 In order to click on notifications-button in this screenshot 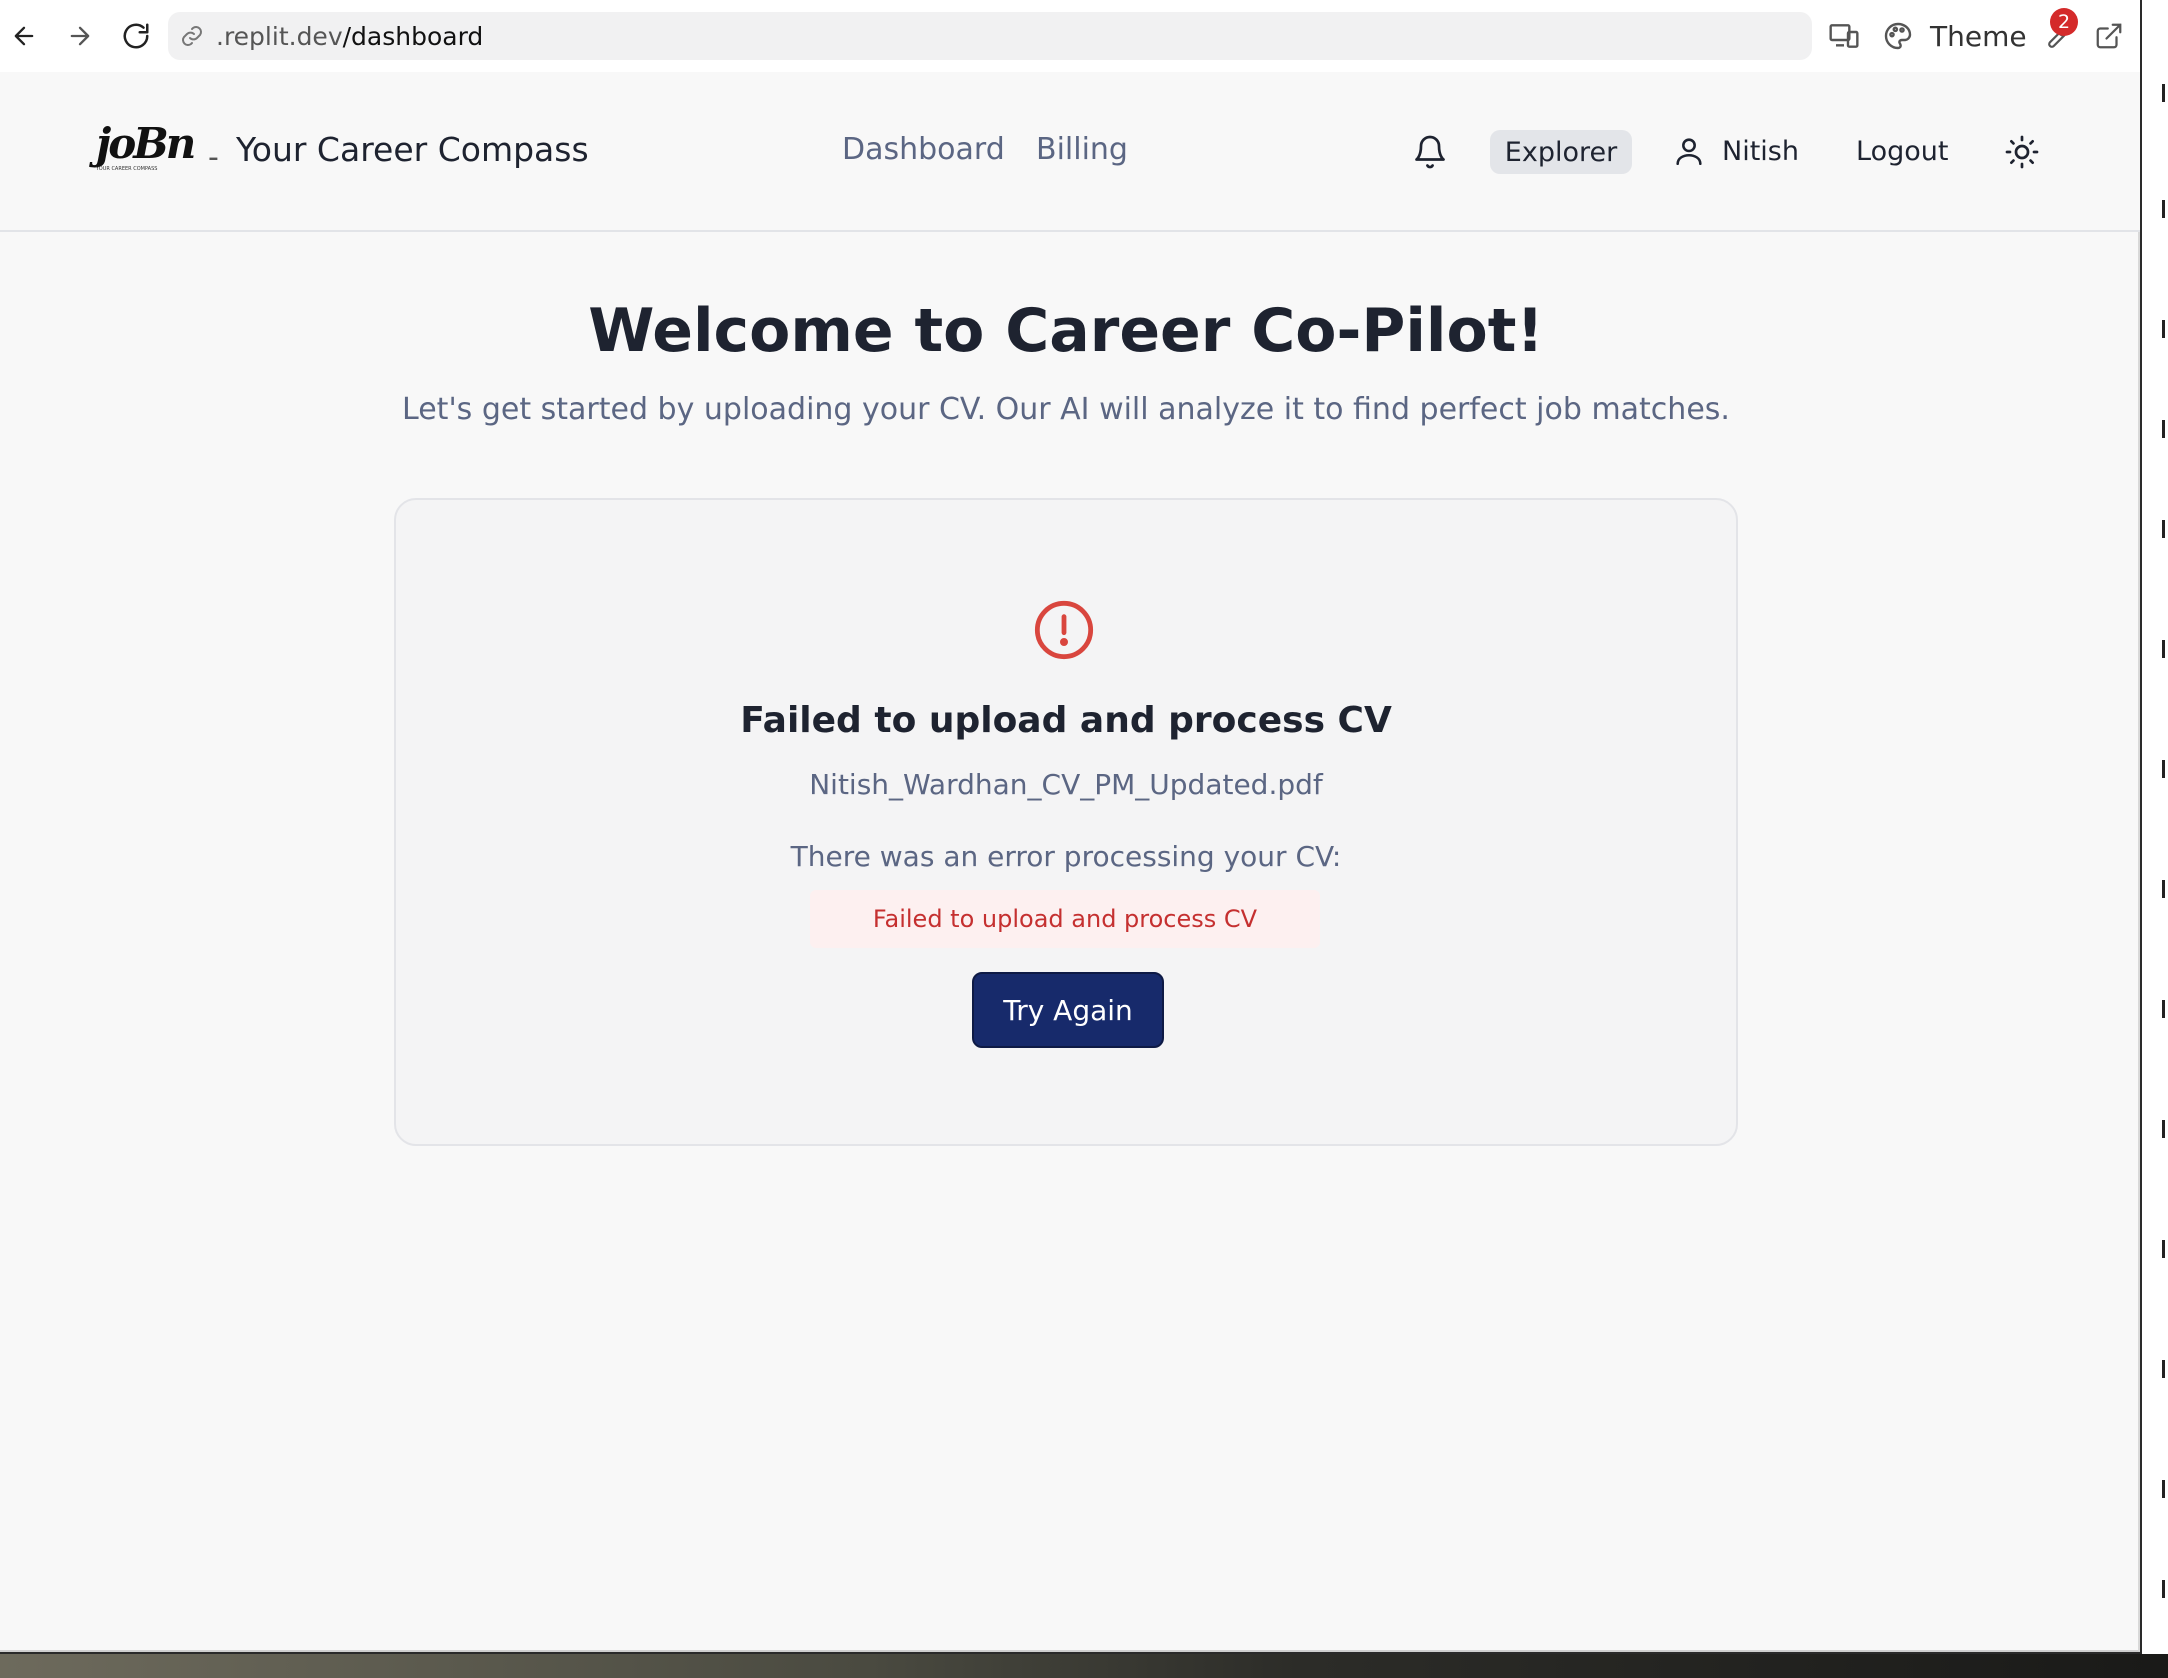, I will do `click(1430, 154)`.